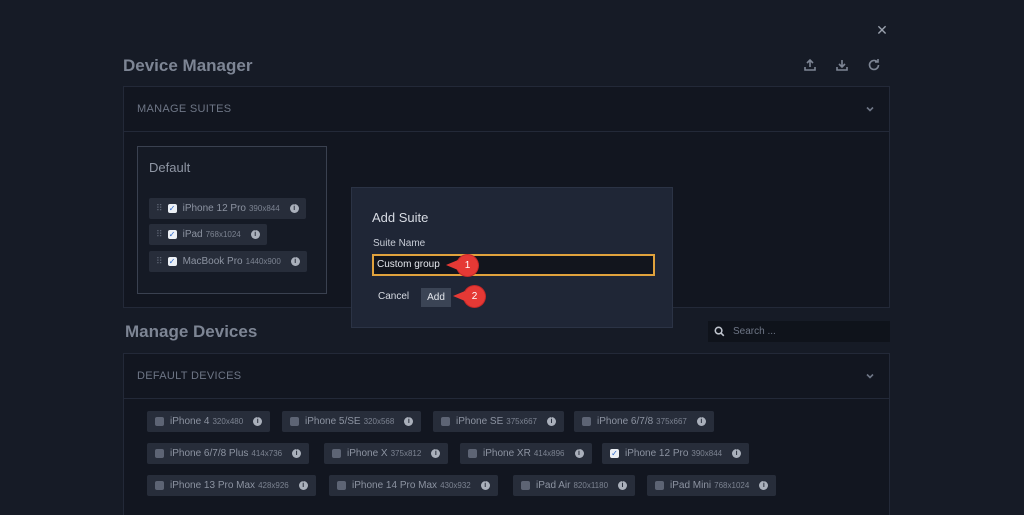 Image resolution: width=1024 pixels, height=515 pixels. I want to click on device-name: iPhone 14 Pro Max, so click(395, 485).